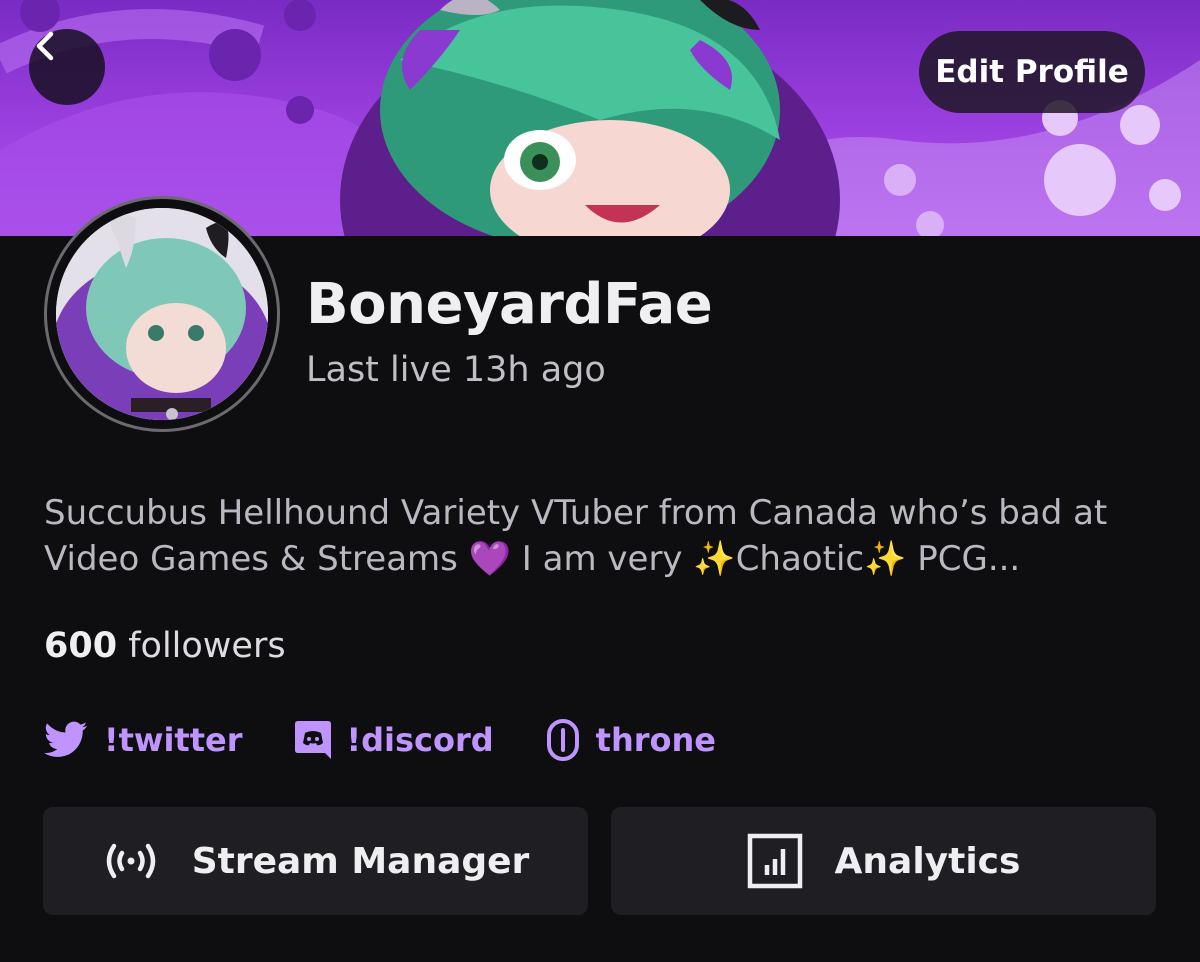  What do you see at coordinates (927, 861) in the screenshot?
I see `analytics-label: Analytics` at bounding box center [927, 861].